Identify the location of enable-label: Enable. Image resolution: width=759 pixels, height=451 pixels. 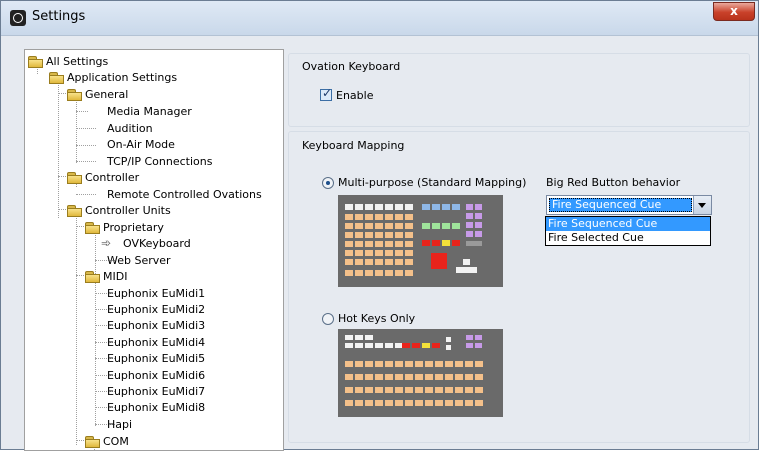
(354, 95).